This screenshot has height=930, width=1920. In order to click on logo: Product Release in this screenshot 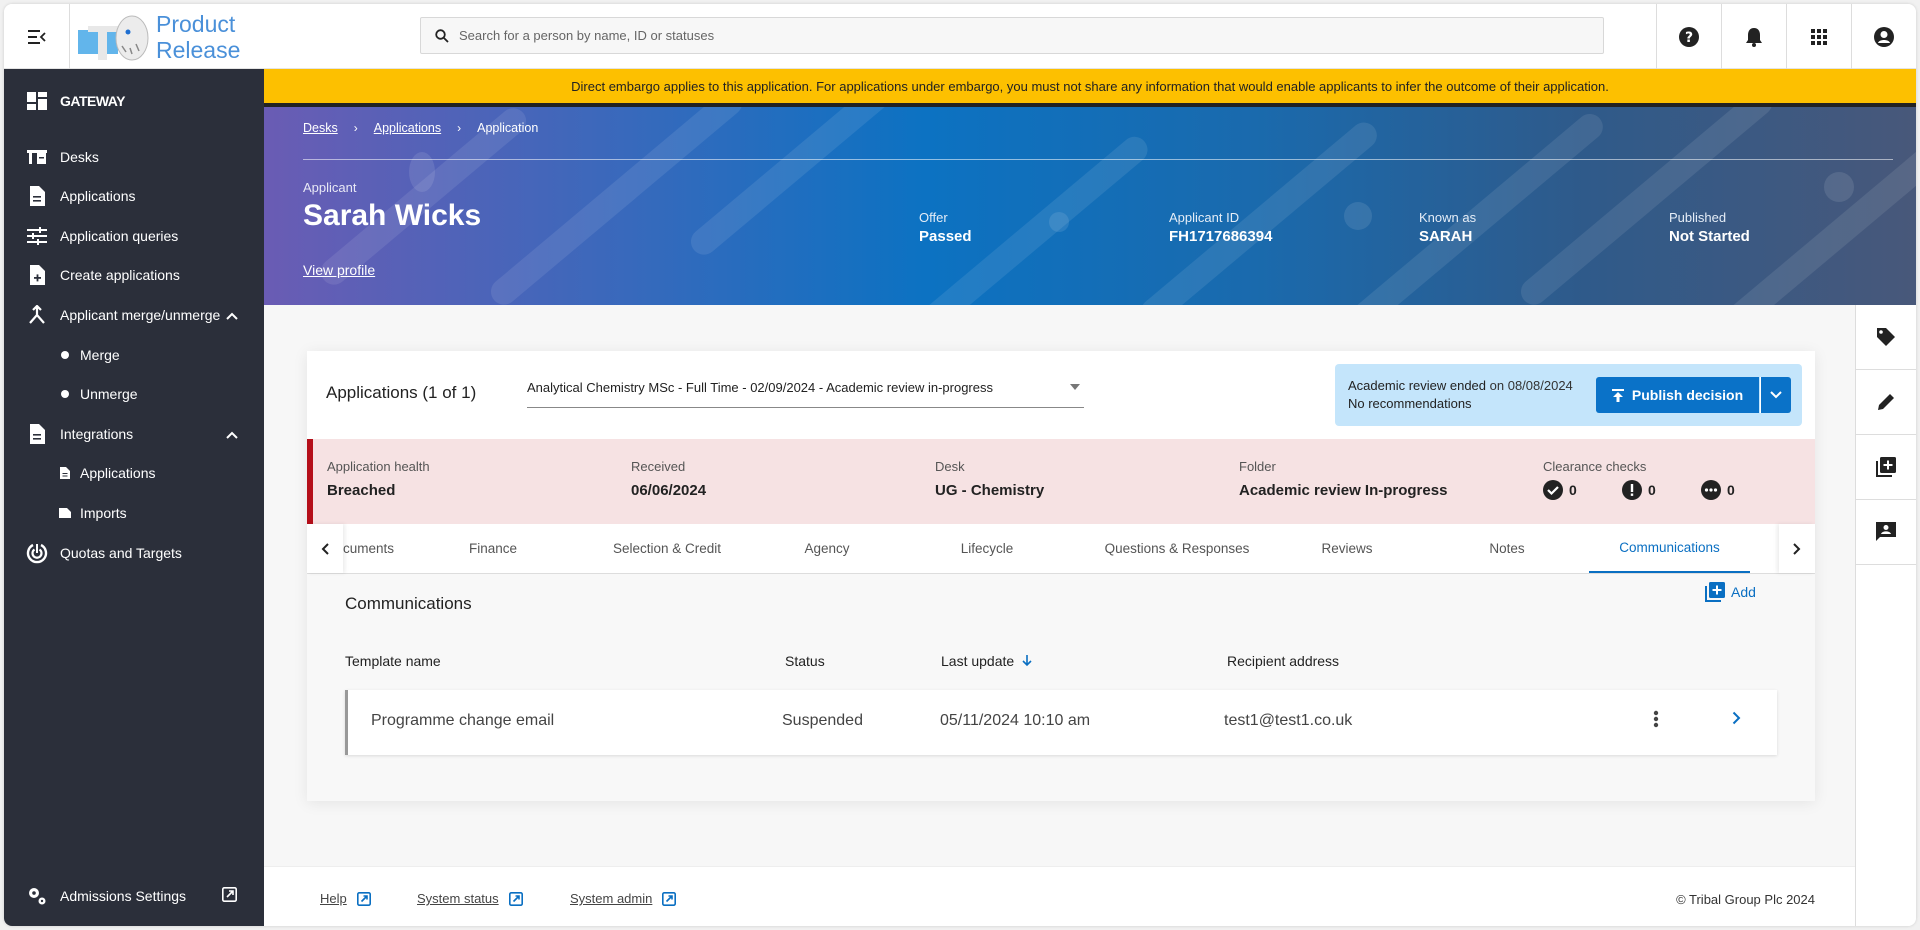, I will do `click(158, 37)`.